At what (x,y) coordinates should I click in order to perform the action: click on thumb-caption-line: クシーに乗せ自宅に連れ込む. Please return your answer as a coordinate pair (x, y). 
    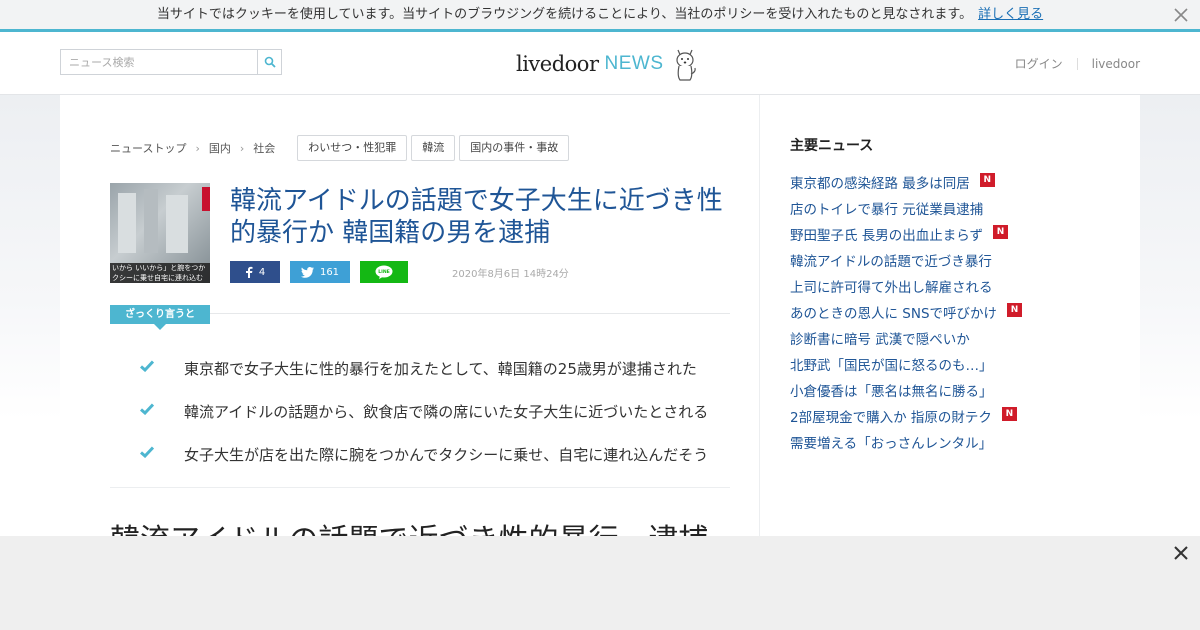
    Looking at the image, I should click on (157, 278).